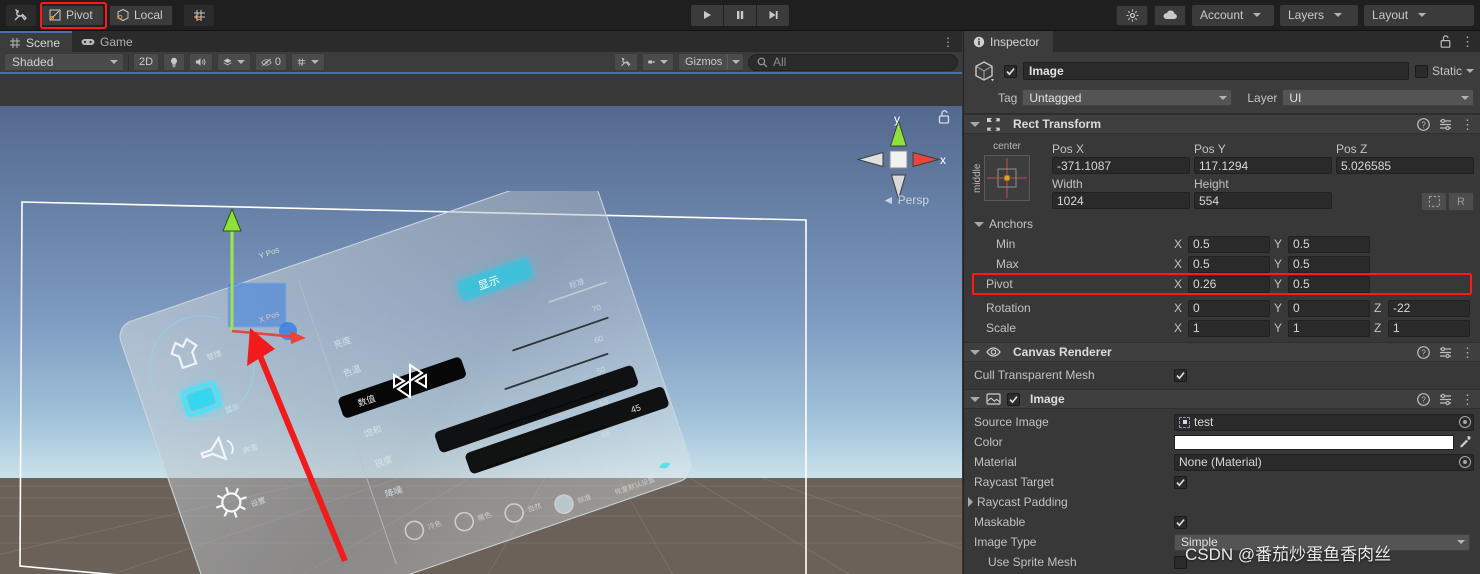 This screenshot has height=574, width=1480. Describe the element at coordinates (199, 15) in the screenshot. I see `grid-snap-button` at that location.